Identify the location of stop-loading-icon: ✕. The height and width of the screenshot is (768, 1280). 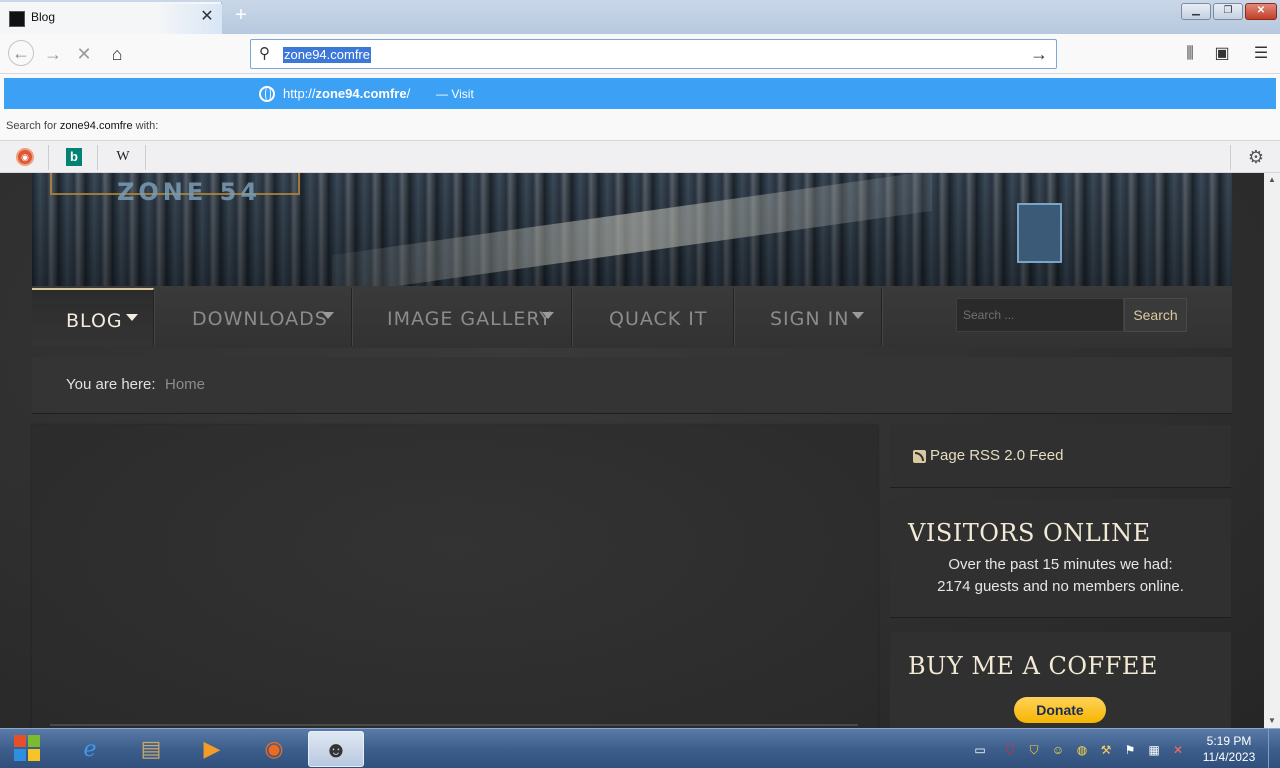
(84, 54).